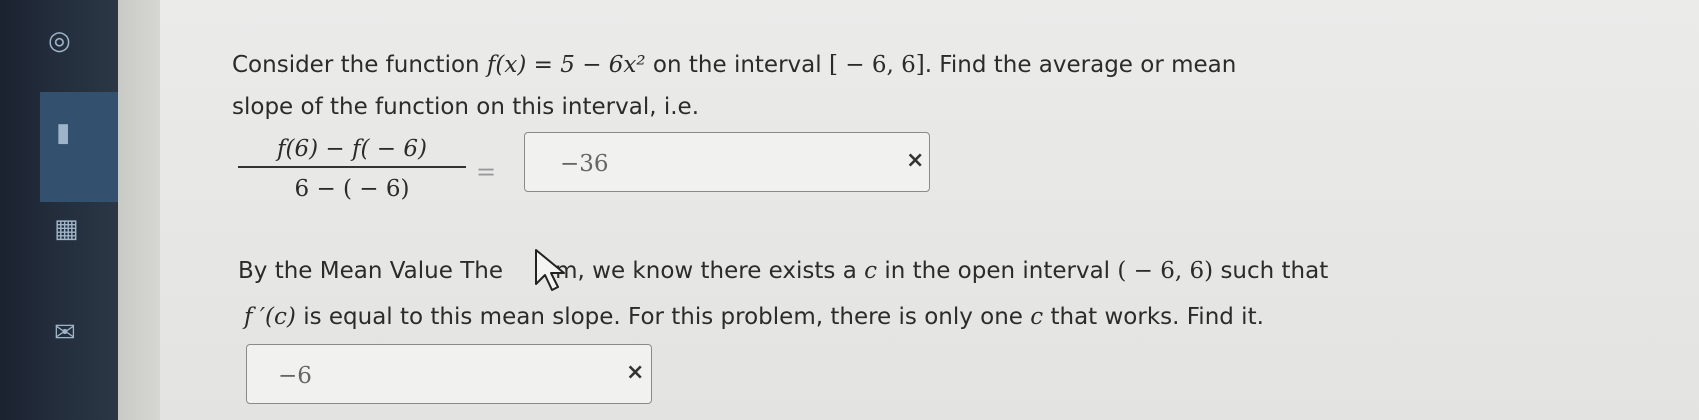  What do you see at coordinates (566, 65) in the screenshot?
I see `function-expression: f(x) = 5 − 6x²` at bounding box center [566, 65].